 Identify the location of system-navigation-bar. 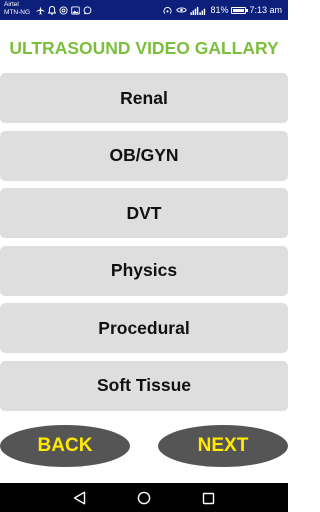
(144, 497).